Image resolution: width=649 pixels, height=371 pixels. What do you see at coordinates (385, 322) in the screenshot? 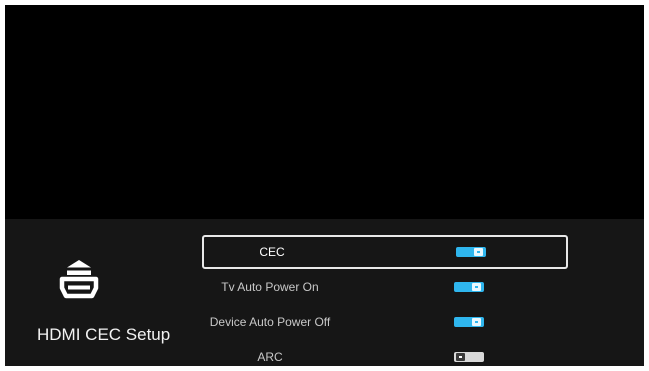
I see `option-row-device-auto-power-off: Device Auto Power Off` at bounding box center [385, 322].